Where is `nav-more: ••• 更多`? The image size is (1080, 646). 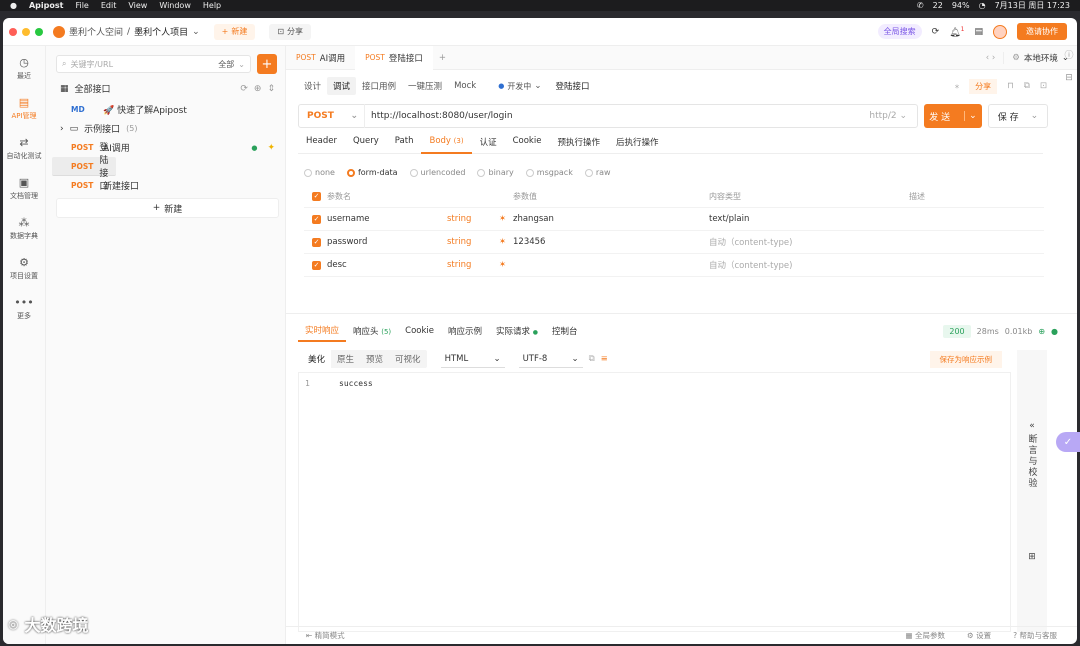
nav-more: ••• 更多 is located at coordinates (24, 311).